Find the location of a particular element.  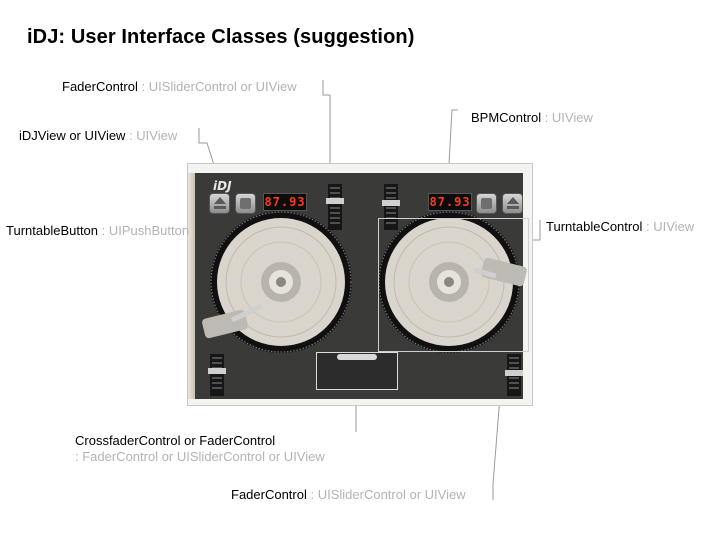

crossfader-label-plate is located at coordinates (357, 357).